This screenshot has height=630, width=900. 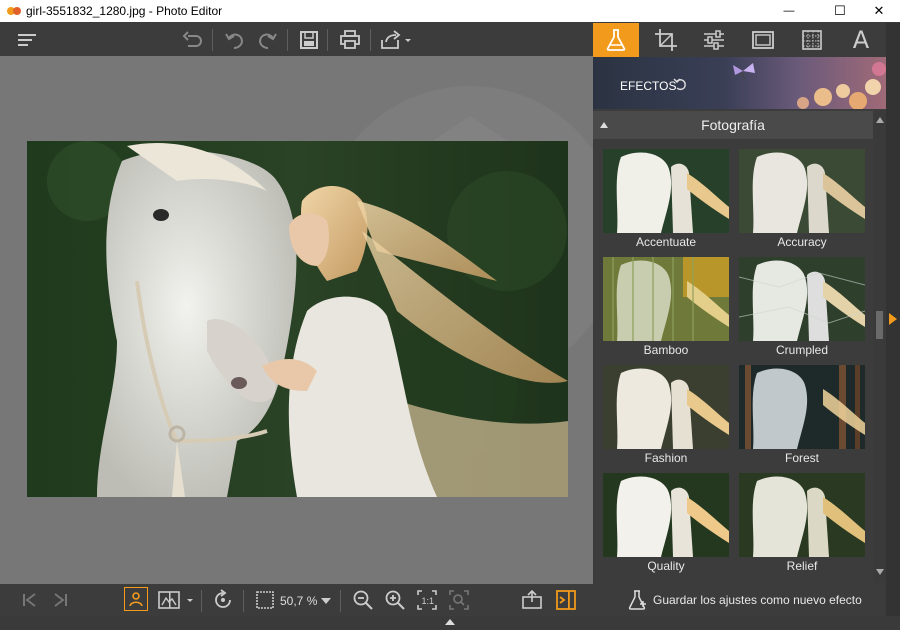 What do you see at coordinates (879, 347) in the screenshot?
I see `effects-scrollbar` at bounding box center [879, 347].